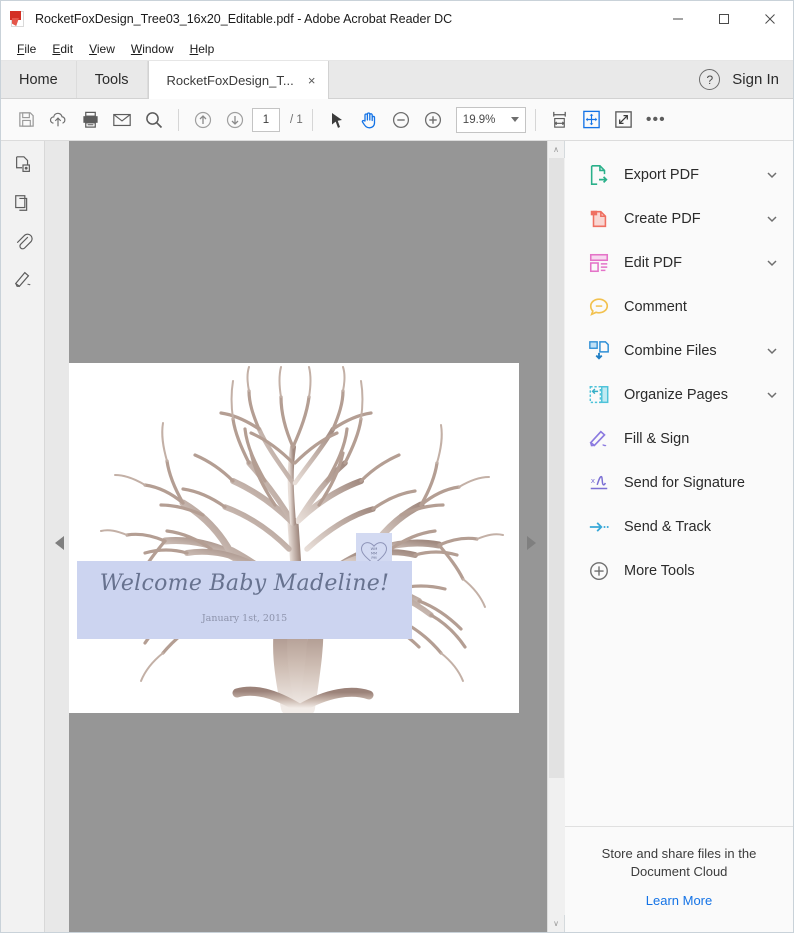 Image resolution: width=794 pixels, height=933 pixels. Describe the element at coordinates (58, 120) in the screenshot. I see `upload-to-cloud-icon` at that location.